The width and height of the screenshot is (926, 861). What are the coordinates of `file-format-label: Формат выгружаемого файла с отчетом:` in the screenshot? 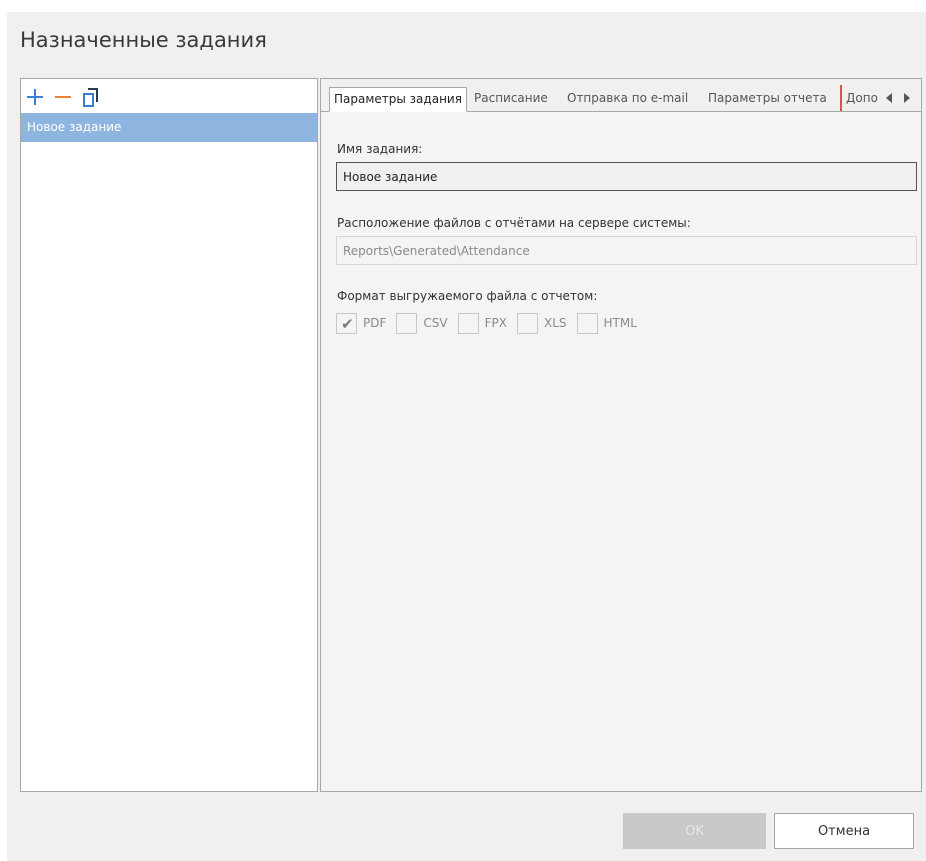 It's located at (467, 296).